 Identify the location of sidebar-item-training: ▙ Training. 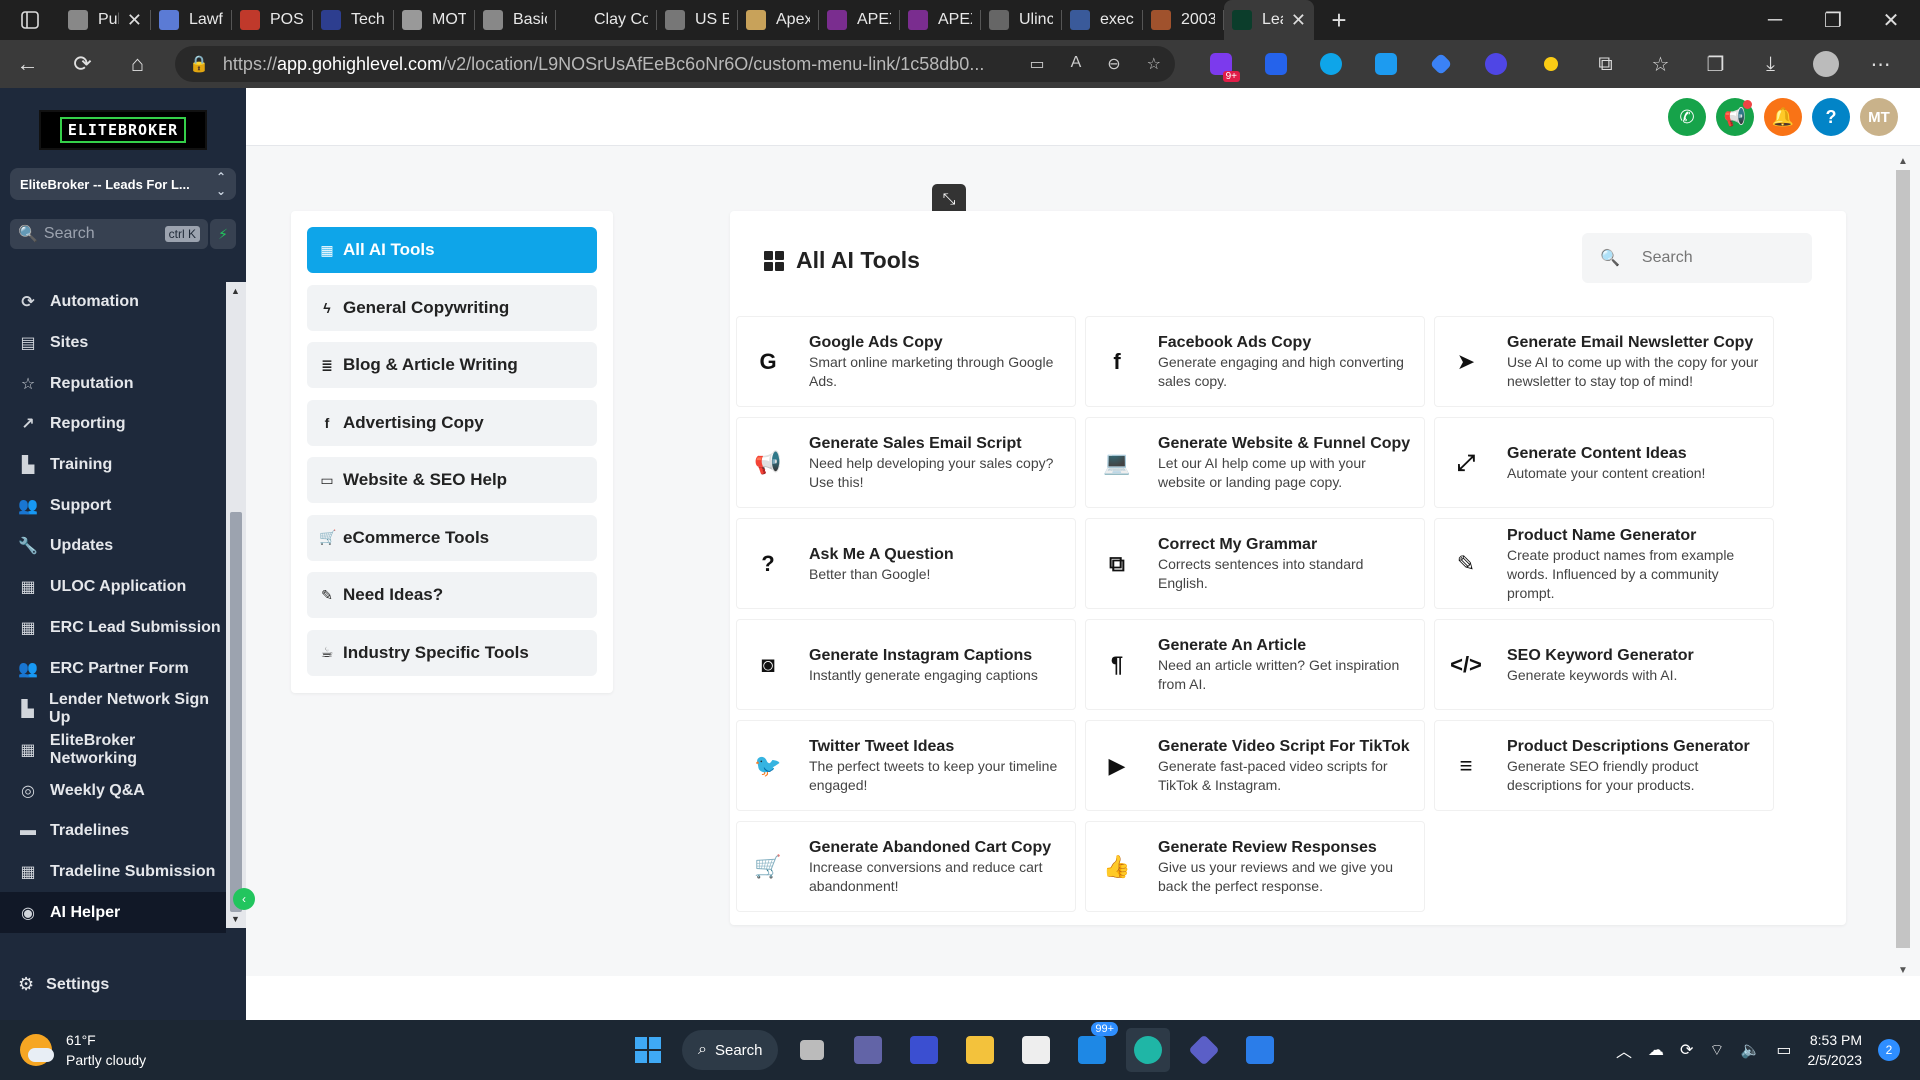
(113, 465).